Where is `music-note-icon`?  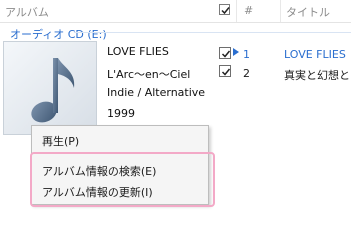
music-note-icon is located at coordinates (53, 90).